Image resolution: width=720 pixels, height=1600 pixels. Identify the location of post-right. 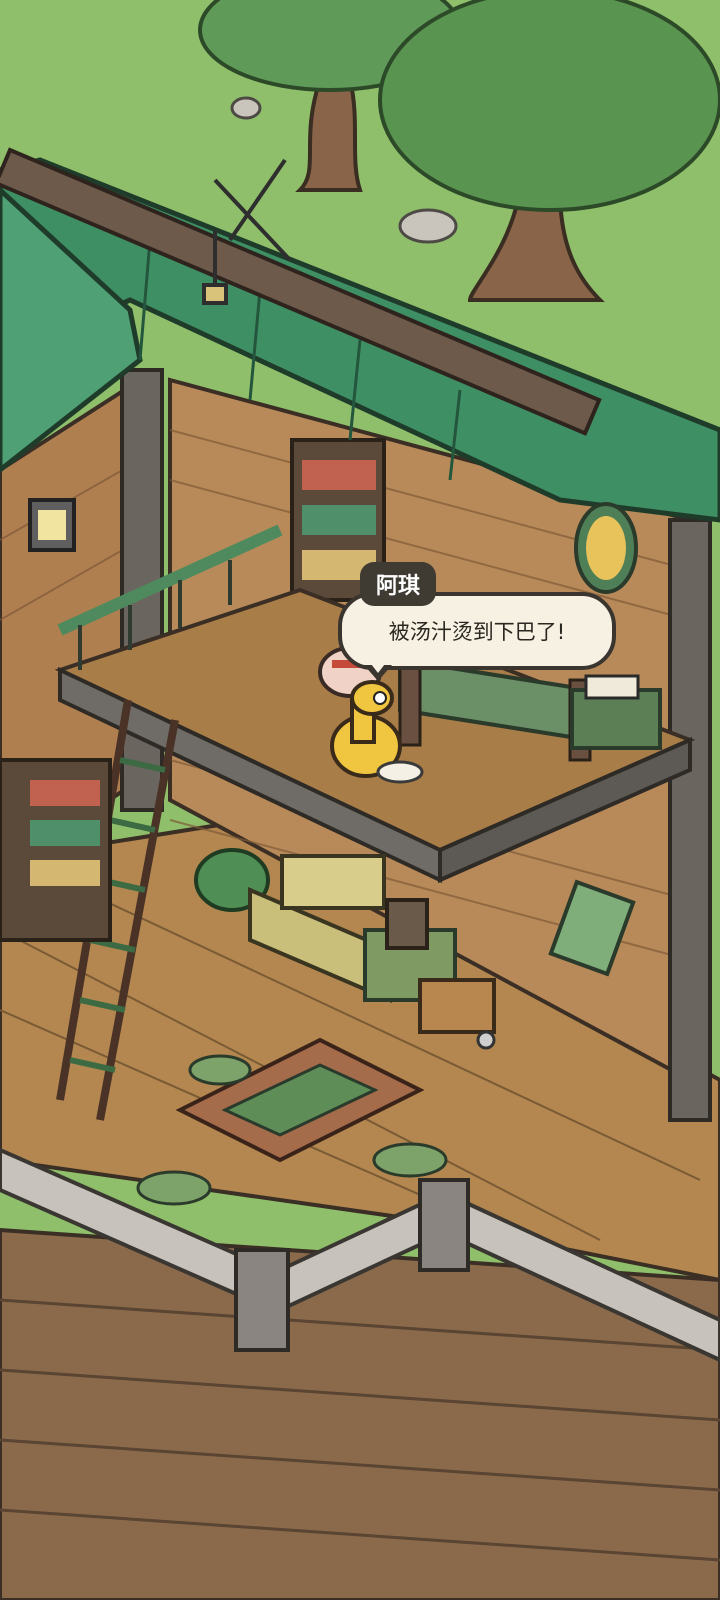
(690, 820).